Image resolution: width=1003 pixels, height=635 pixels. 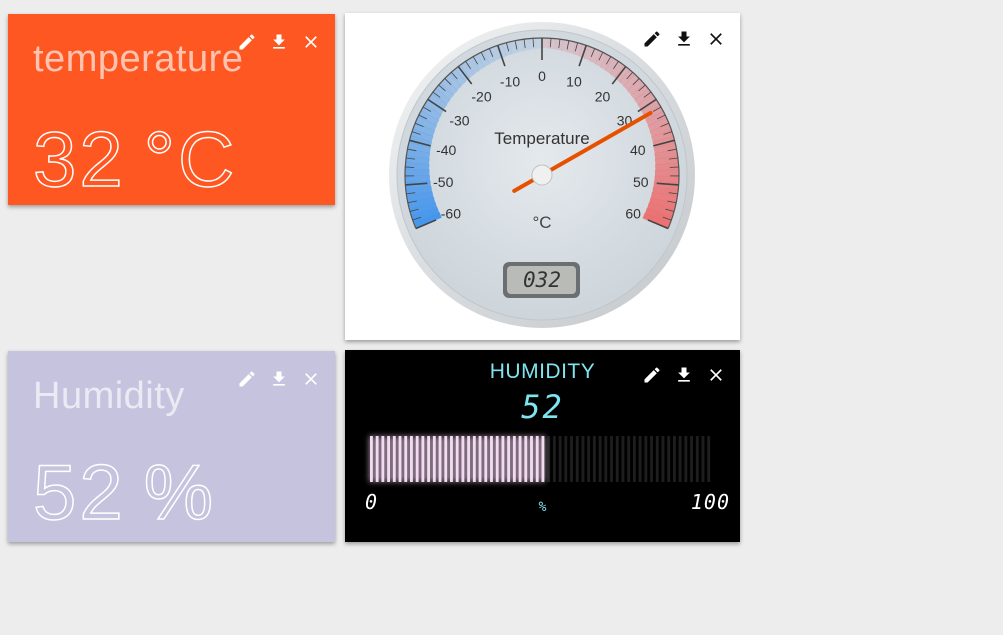 I want to click on value-unit: %, so click(x=180, y=492).